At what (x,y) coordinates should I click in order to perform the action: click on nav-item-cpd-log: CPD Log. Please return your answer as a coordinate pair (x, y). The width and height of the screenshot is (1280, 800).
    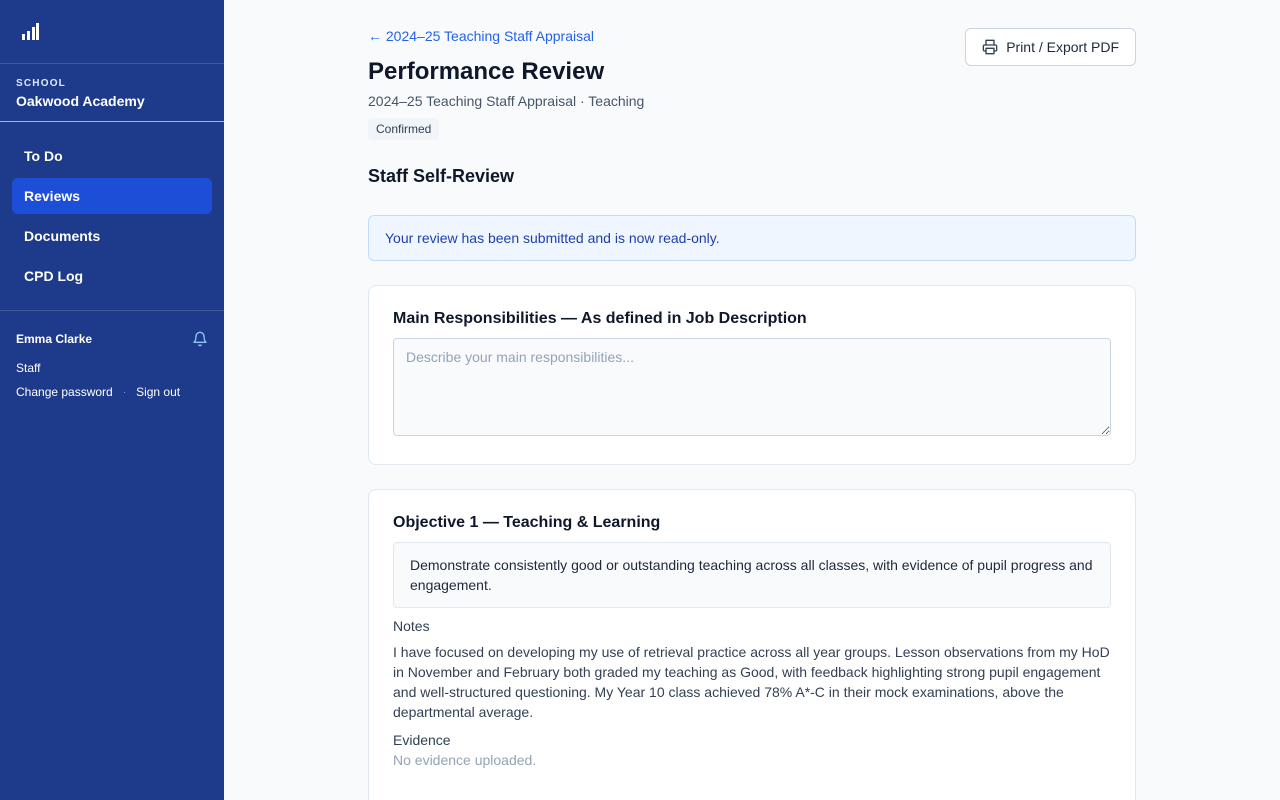
    Looking at the image, I should click on (112, 276).